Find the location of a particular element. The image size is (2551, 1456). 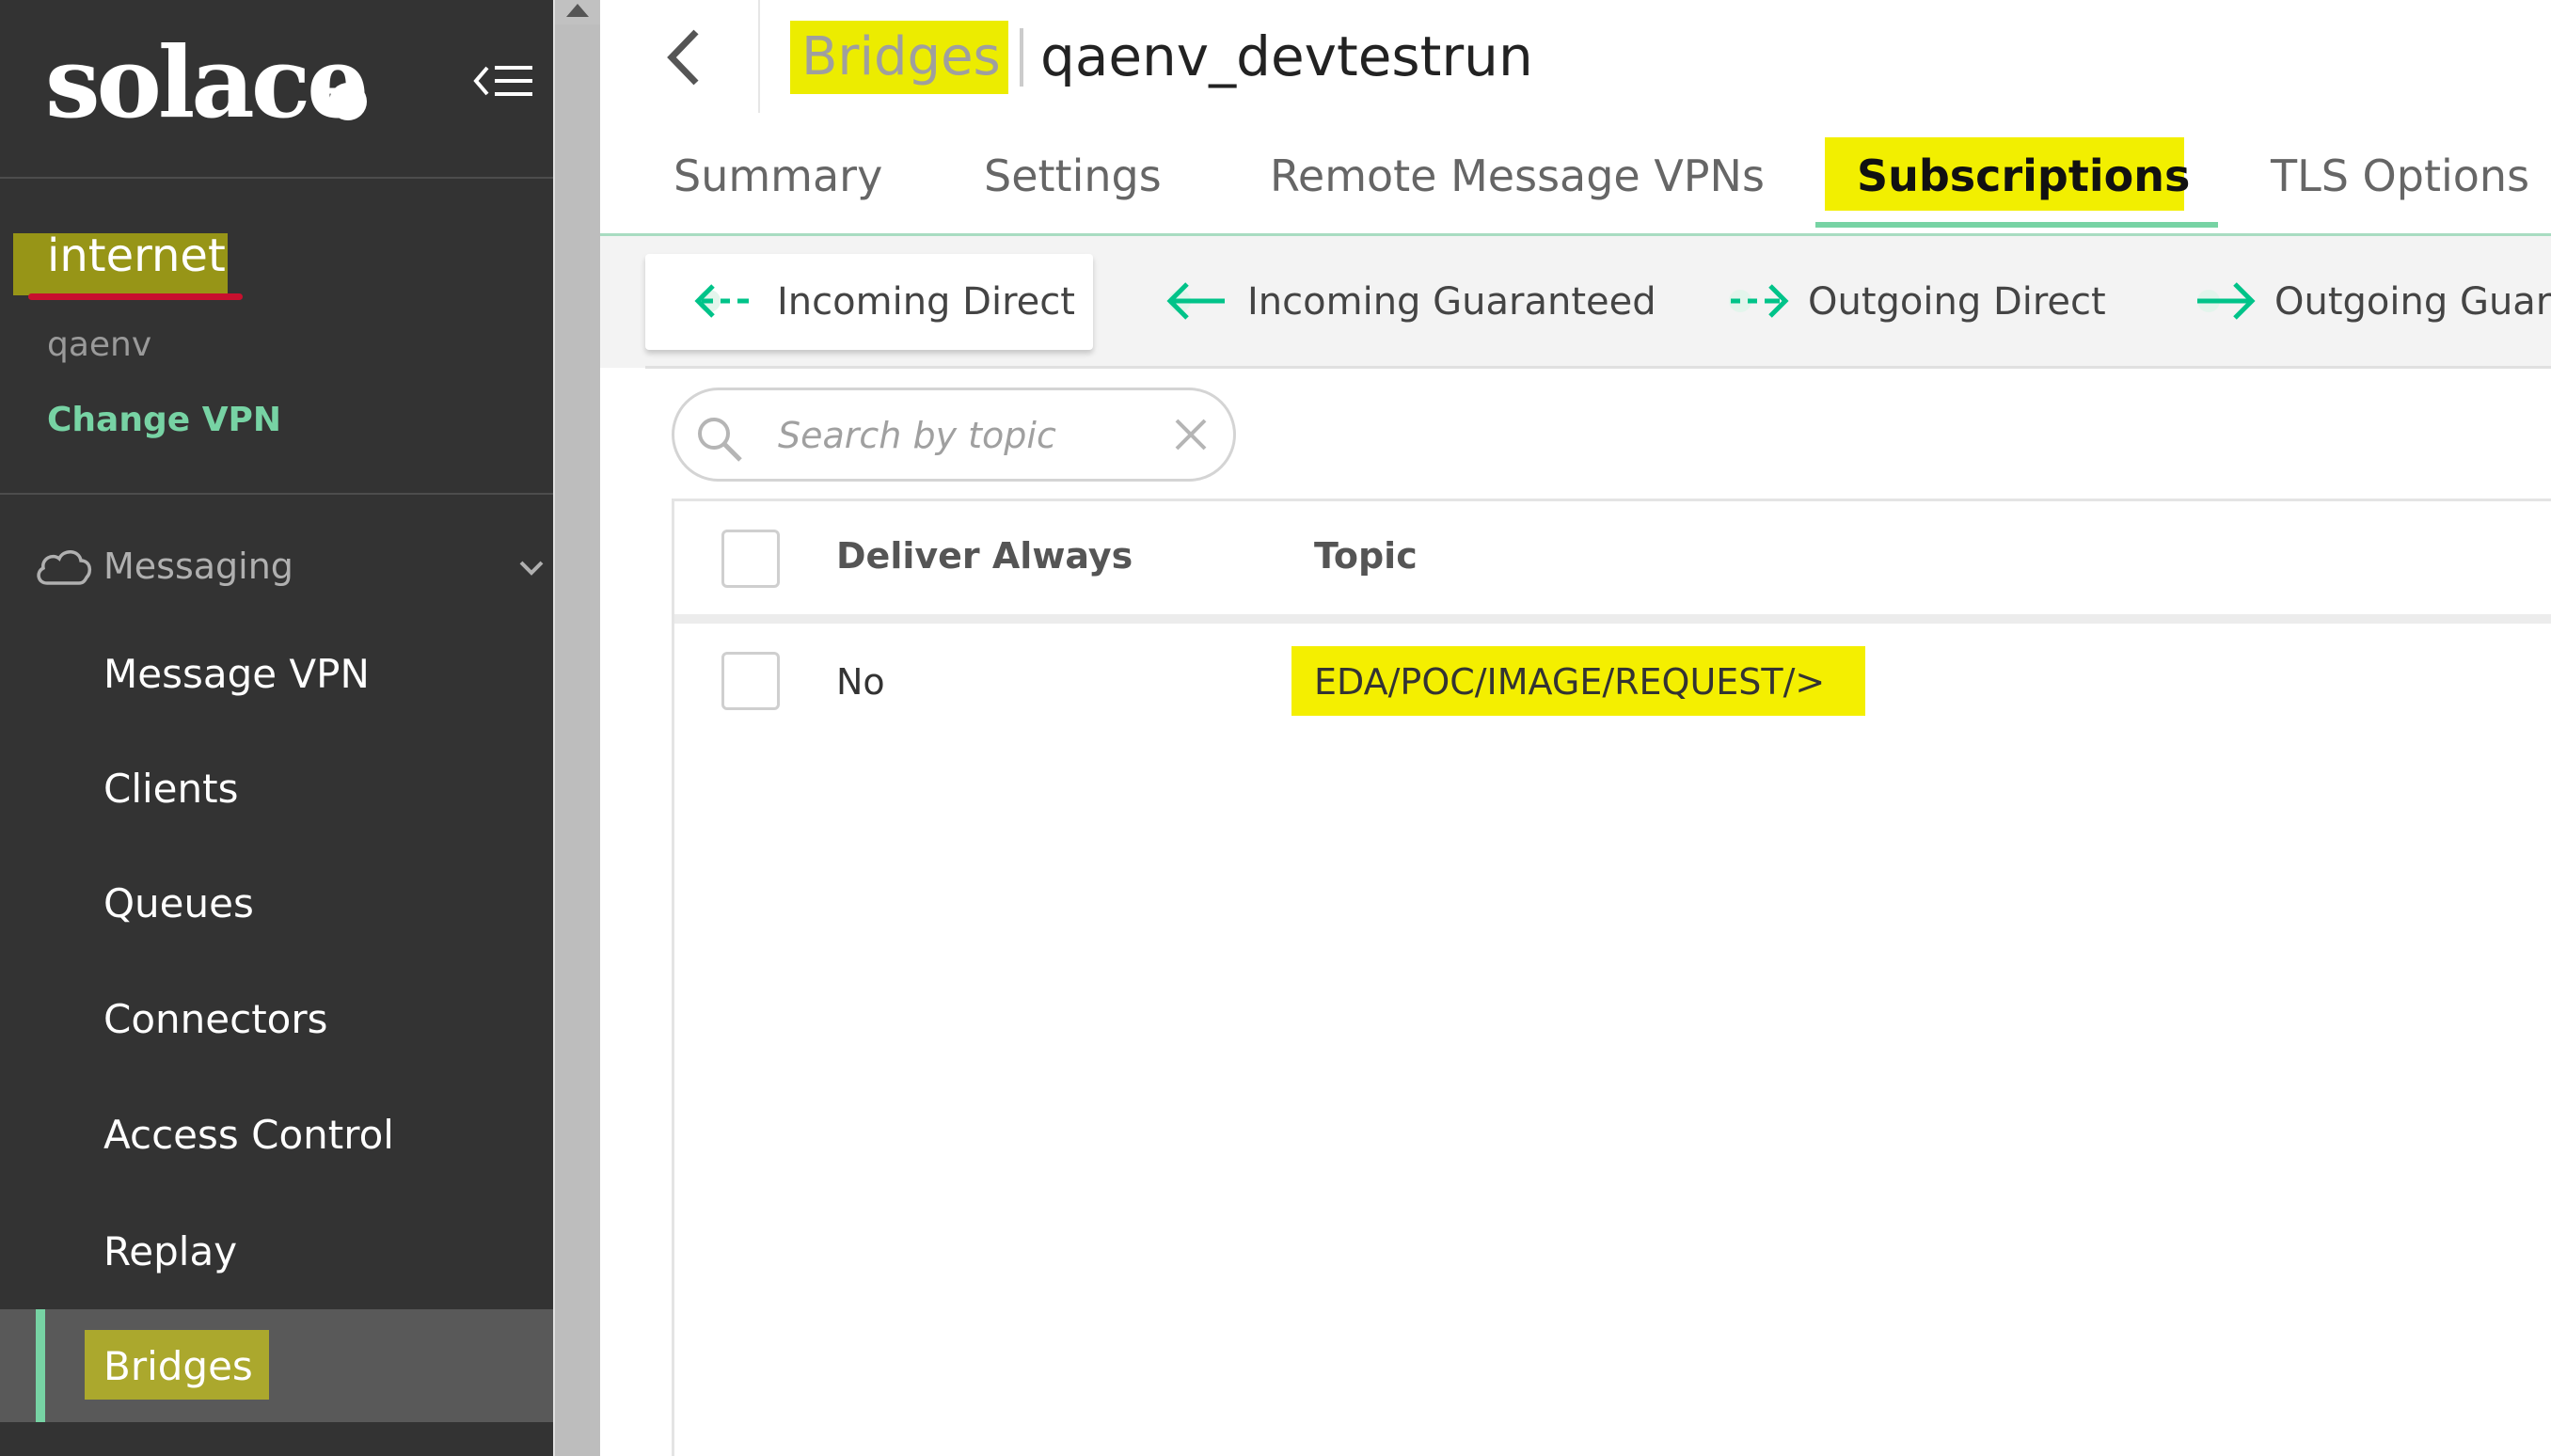

collapse-menu-icon is located at coordinates (503, 81).